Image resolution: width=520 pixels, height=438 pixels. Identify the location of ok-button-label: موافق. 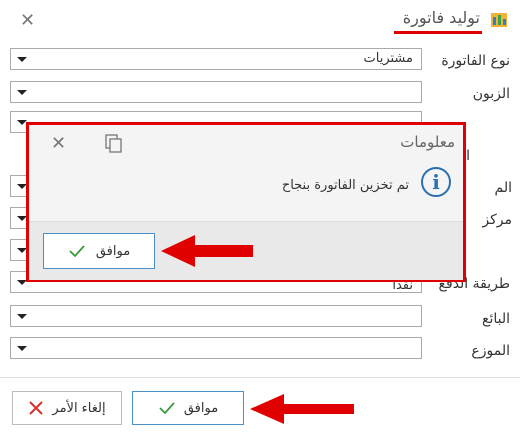
(201, 408).